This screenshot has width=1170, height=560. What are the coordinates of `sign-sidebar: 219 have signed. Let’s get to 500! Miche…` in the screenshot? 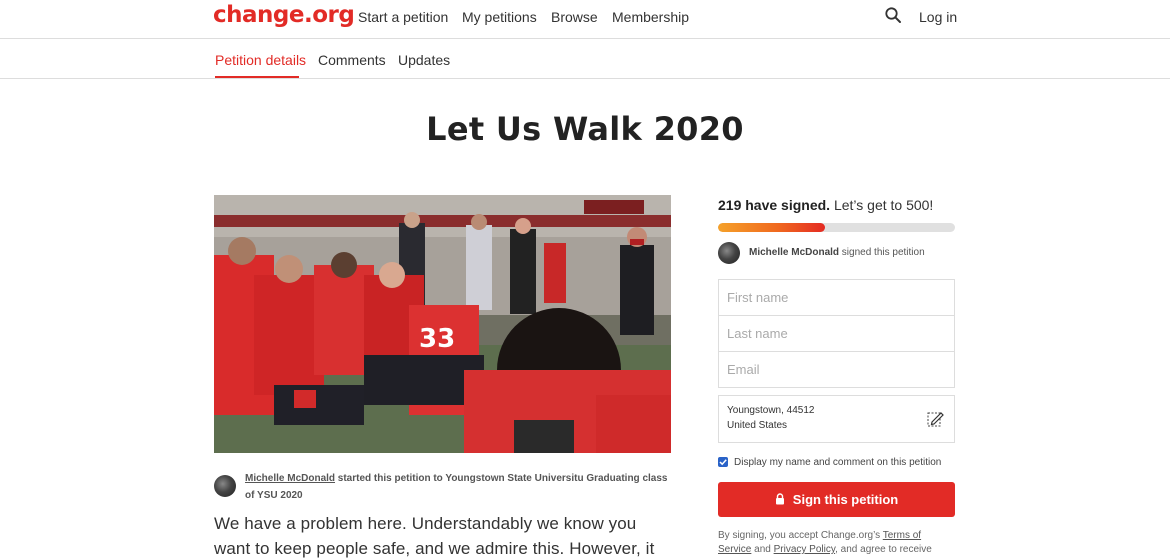 It's located at (836, 375).